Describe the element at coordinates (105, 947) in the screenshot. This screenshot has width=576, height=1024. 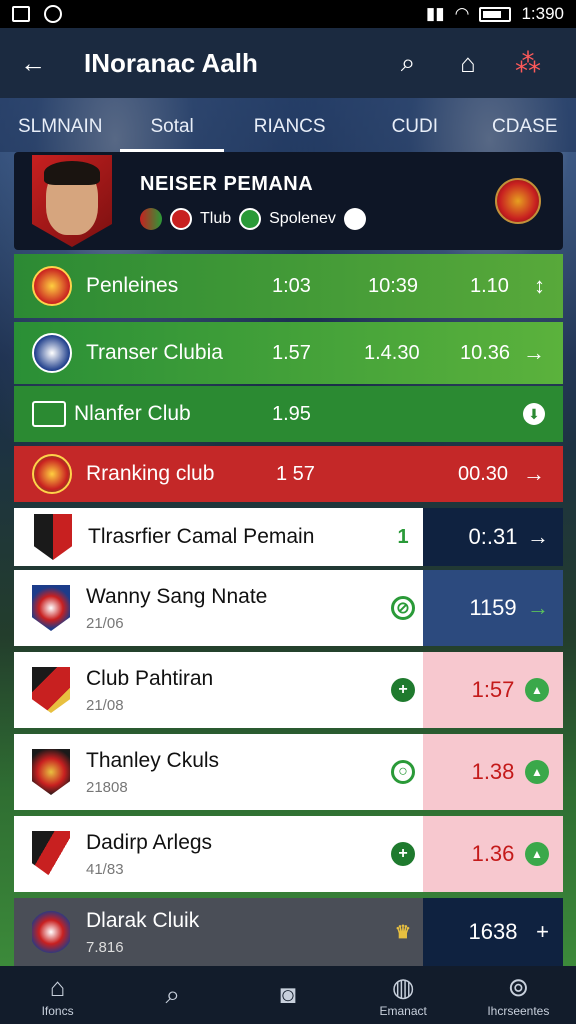
I see `card-subtitle: 7.816` at that location.